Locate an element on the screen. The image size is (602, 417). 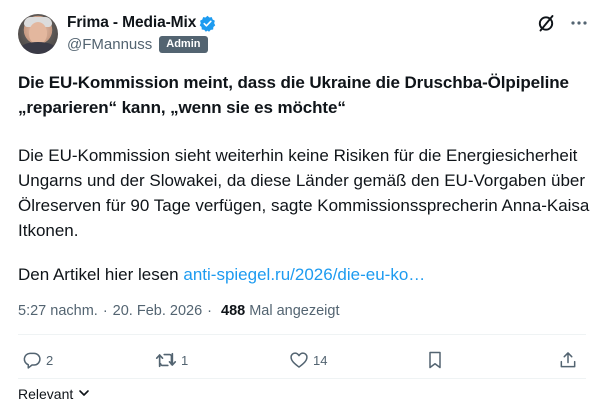
repost-button: 1 is located at coordinates (171, 360).